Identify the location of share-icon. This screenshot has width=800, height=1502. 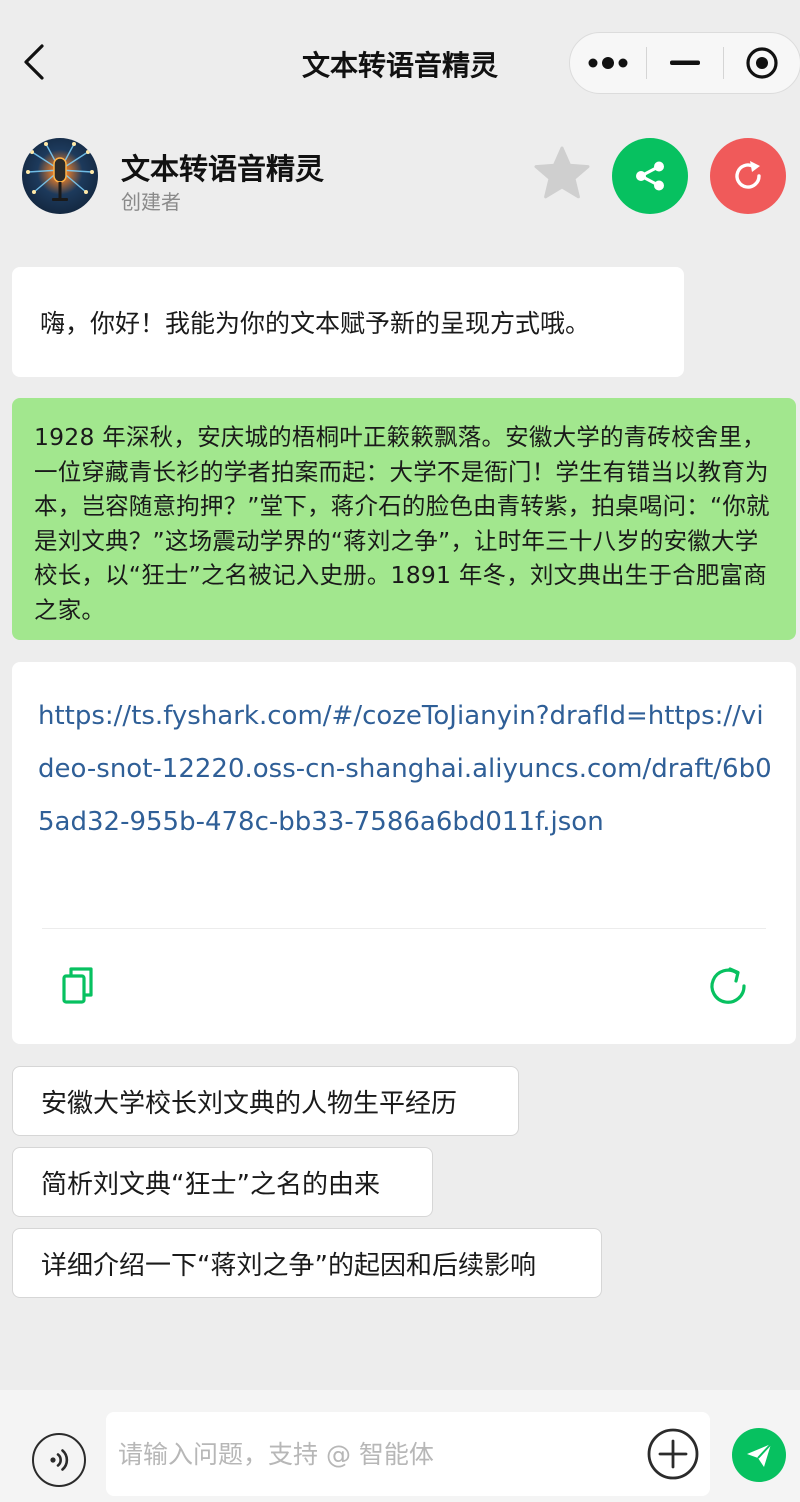
(650, 176).